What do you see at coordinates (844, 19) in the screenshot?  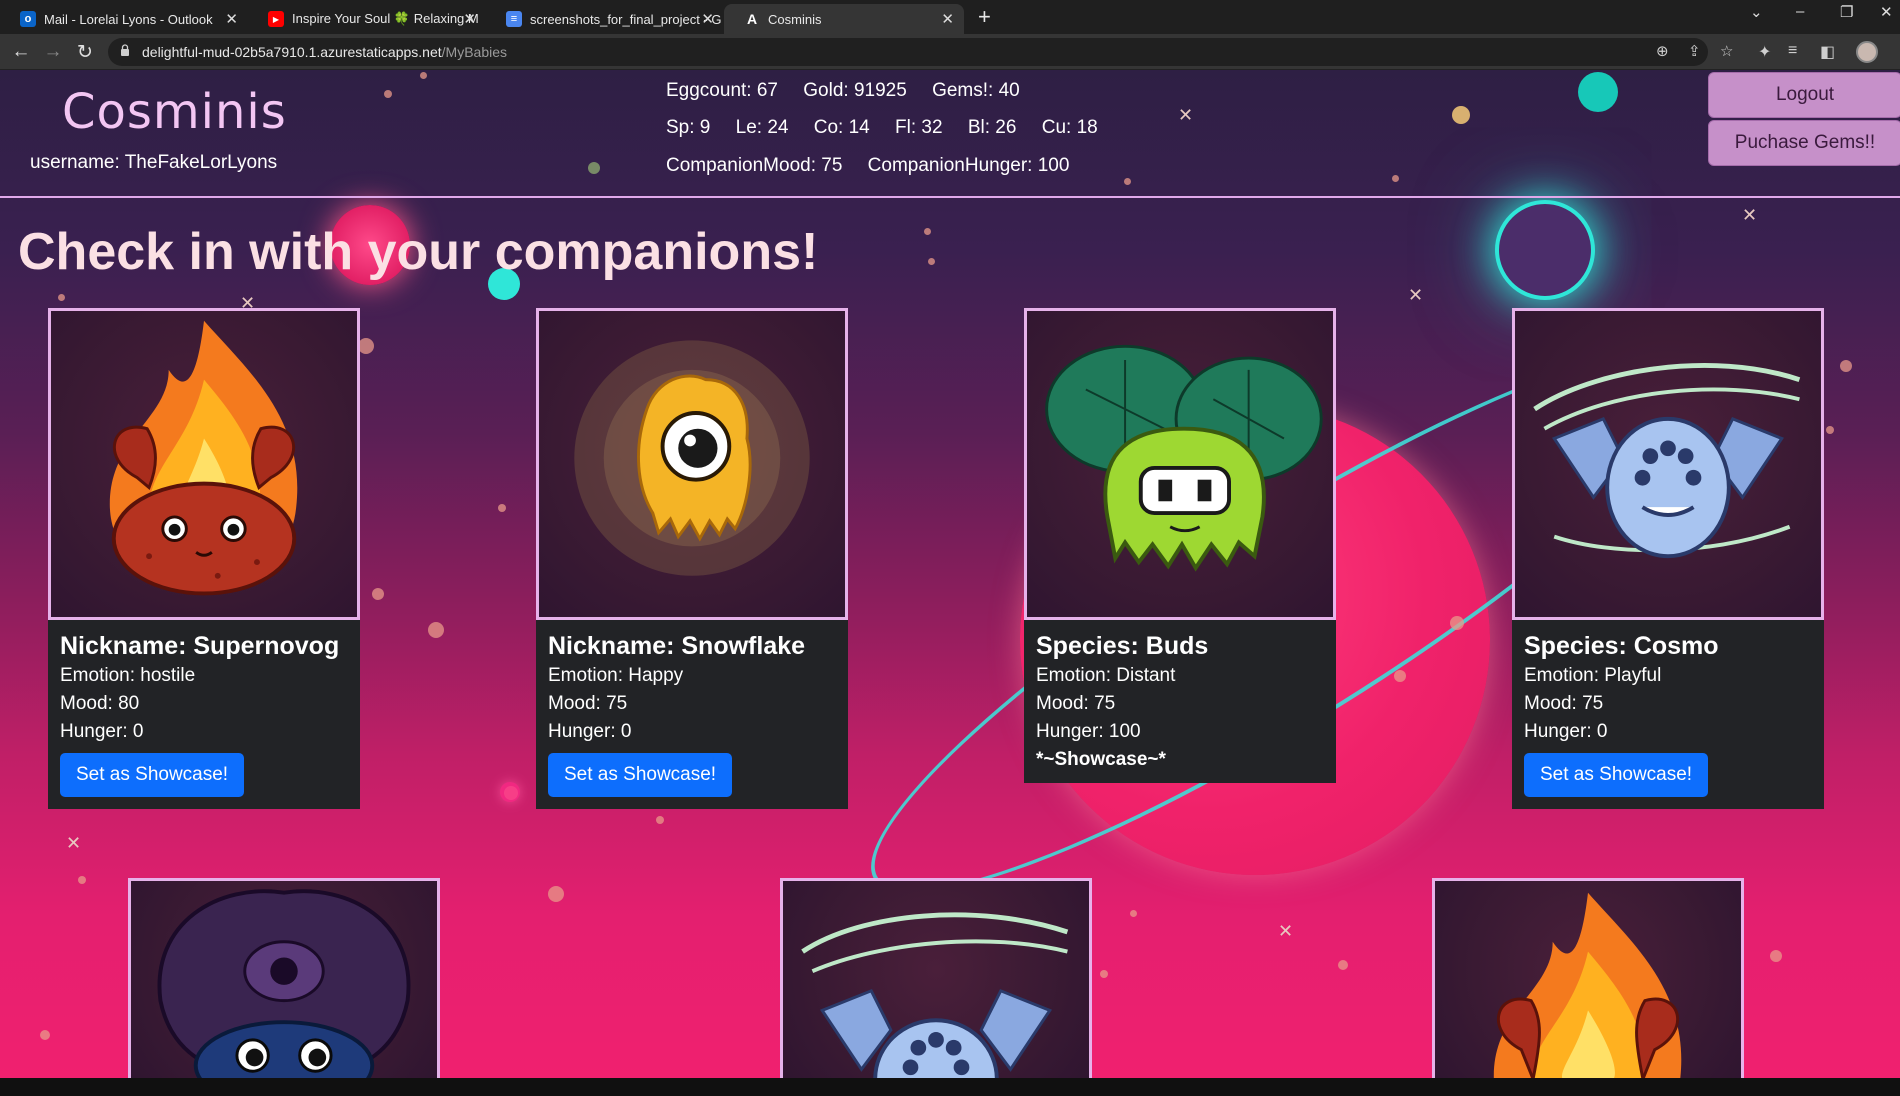 I see `browser-tab-cosminis: A Cosminis ✕` at bounding box center [844, 19].